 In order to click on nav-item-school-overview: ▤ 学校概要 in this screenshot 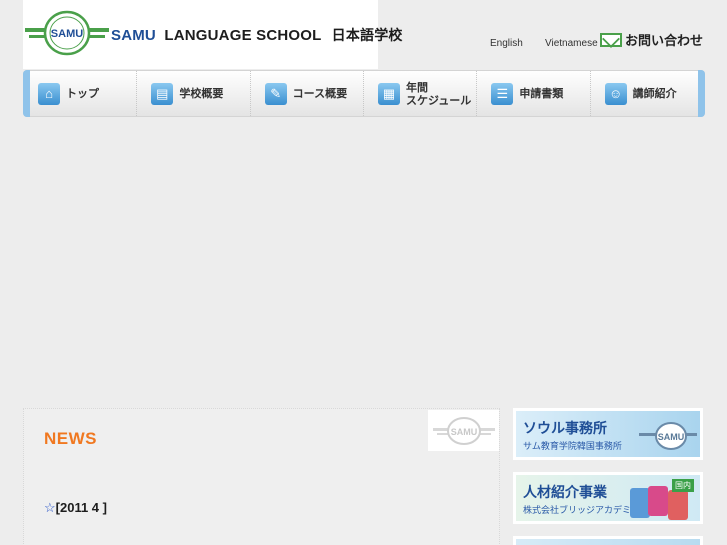, I will do `click(194, 93)`.